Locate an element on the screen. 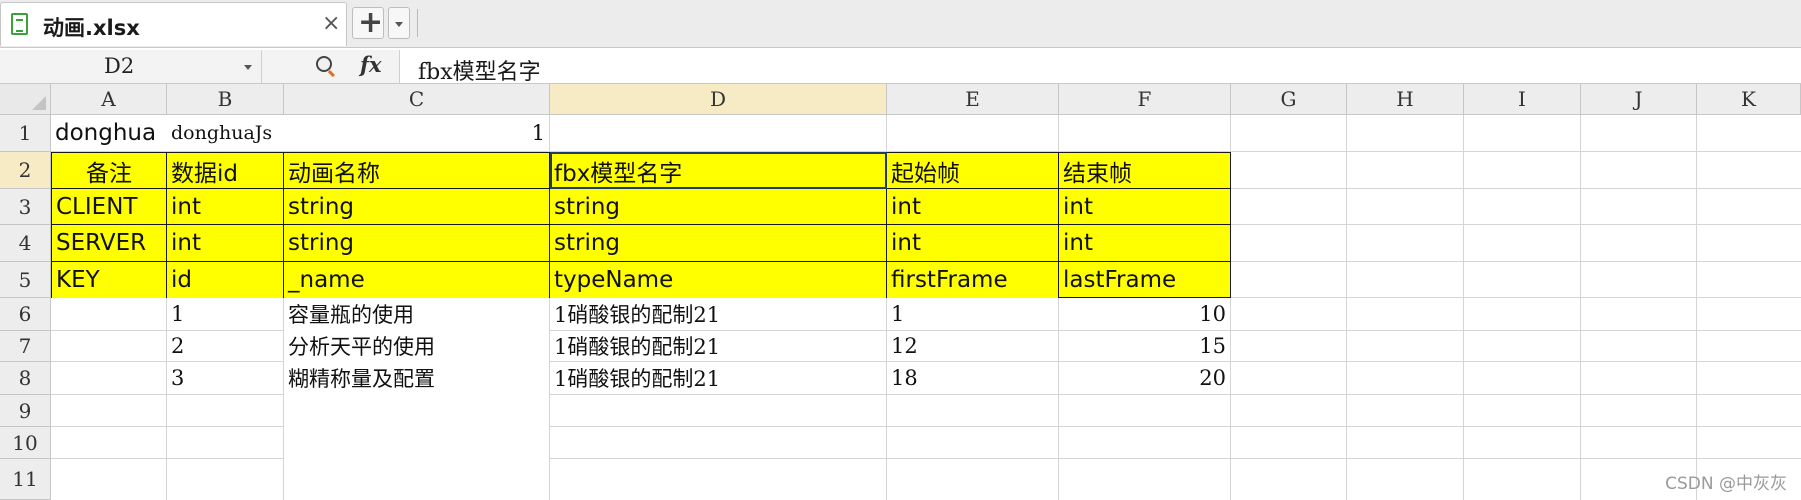  column-header-h: H is located at coordinates (1405, 99).